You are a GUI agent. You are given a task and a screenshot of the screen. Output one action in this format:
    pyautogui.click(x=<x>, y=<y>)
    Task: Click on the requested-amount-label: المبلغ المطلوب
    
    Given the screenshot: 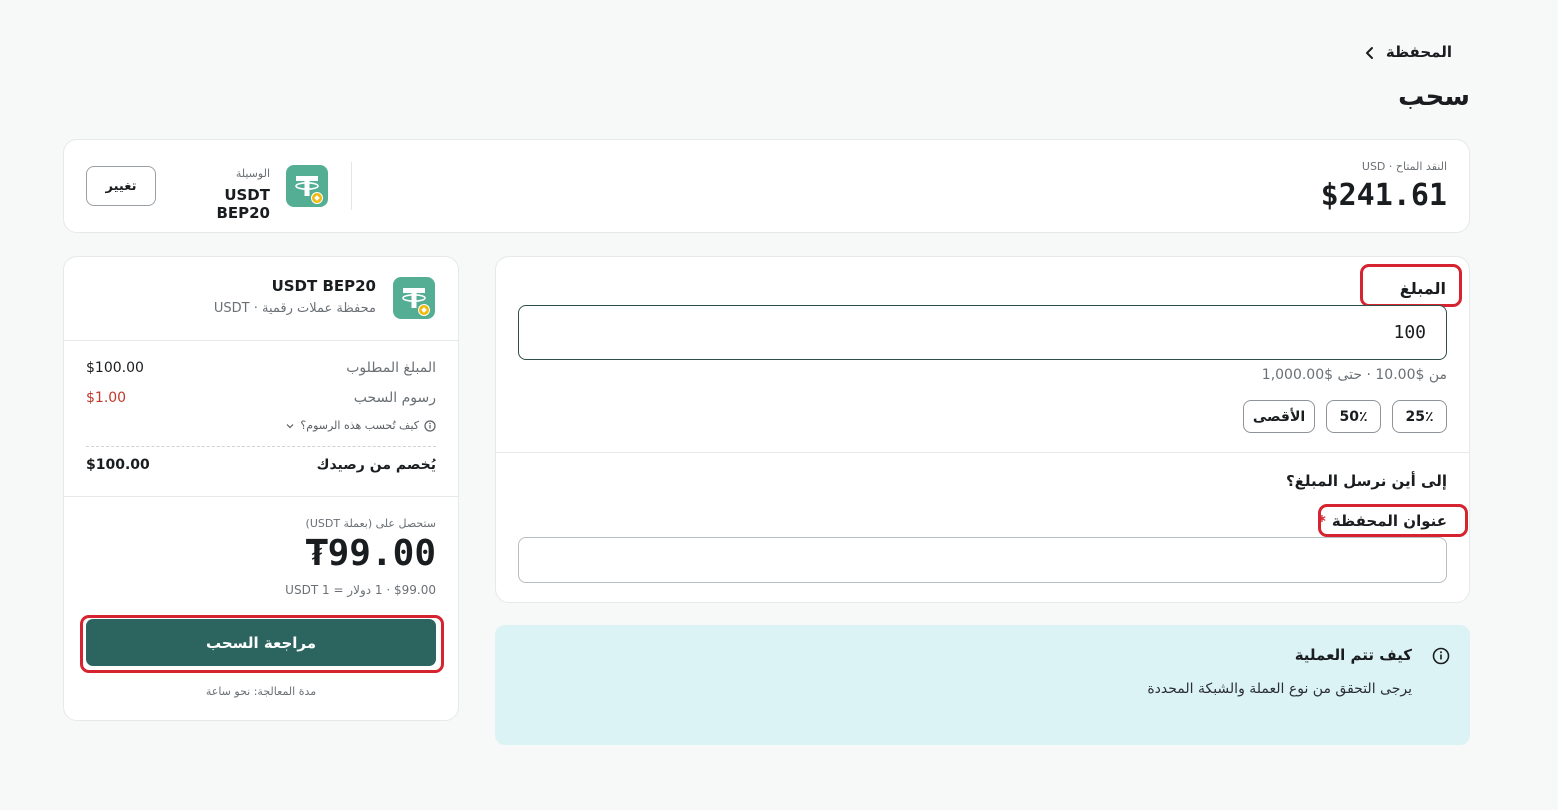 What is the action you would take?
    pyautogui.click(x=391, y=368)
    